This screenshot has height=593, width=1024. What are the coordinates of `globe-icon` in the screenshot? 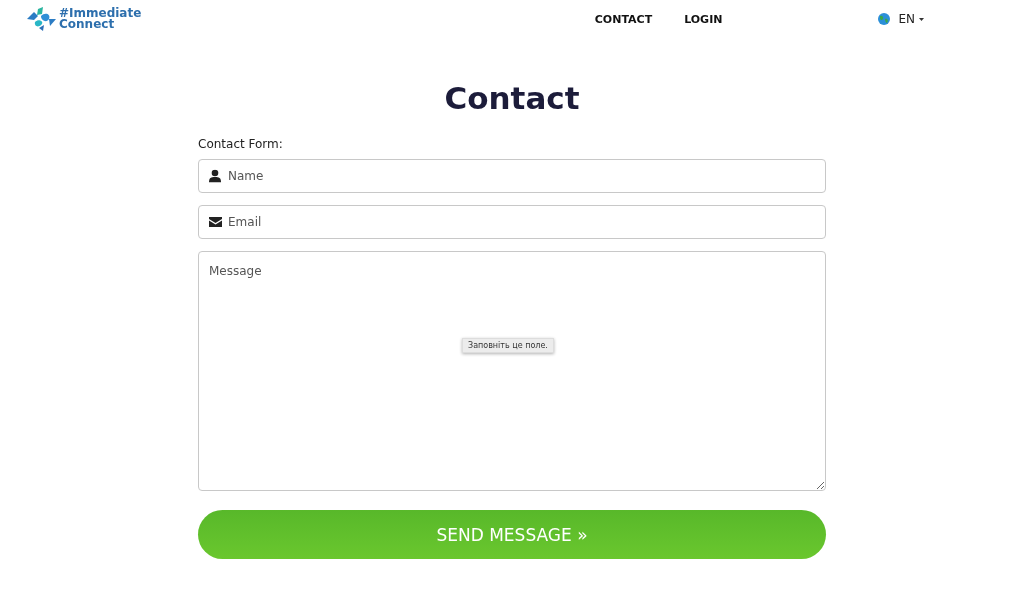 It's located at (884, 19).